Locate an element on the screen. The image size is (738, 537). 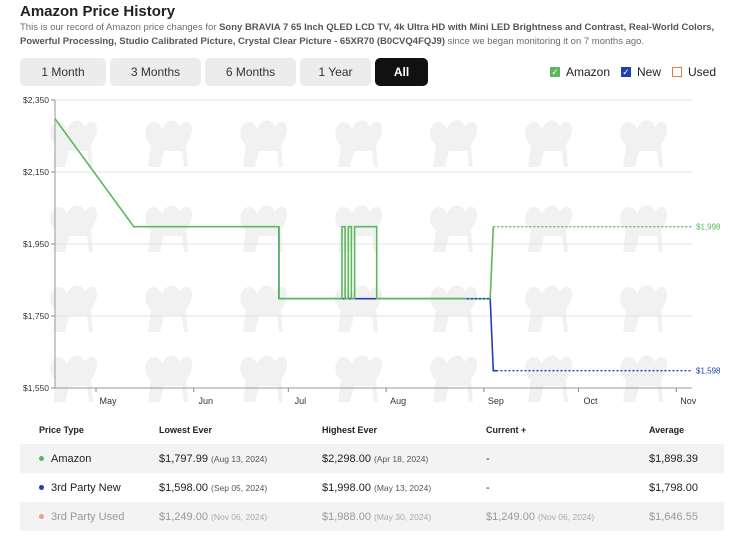
lowest-date: (Nov 06, 2024) is located at coordinates (239, 516).